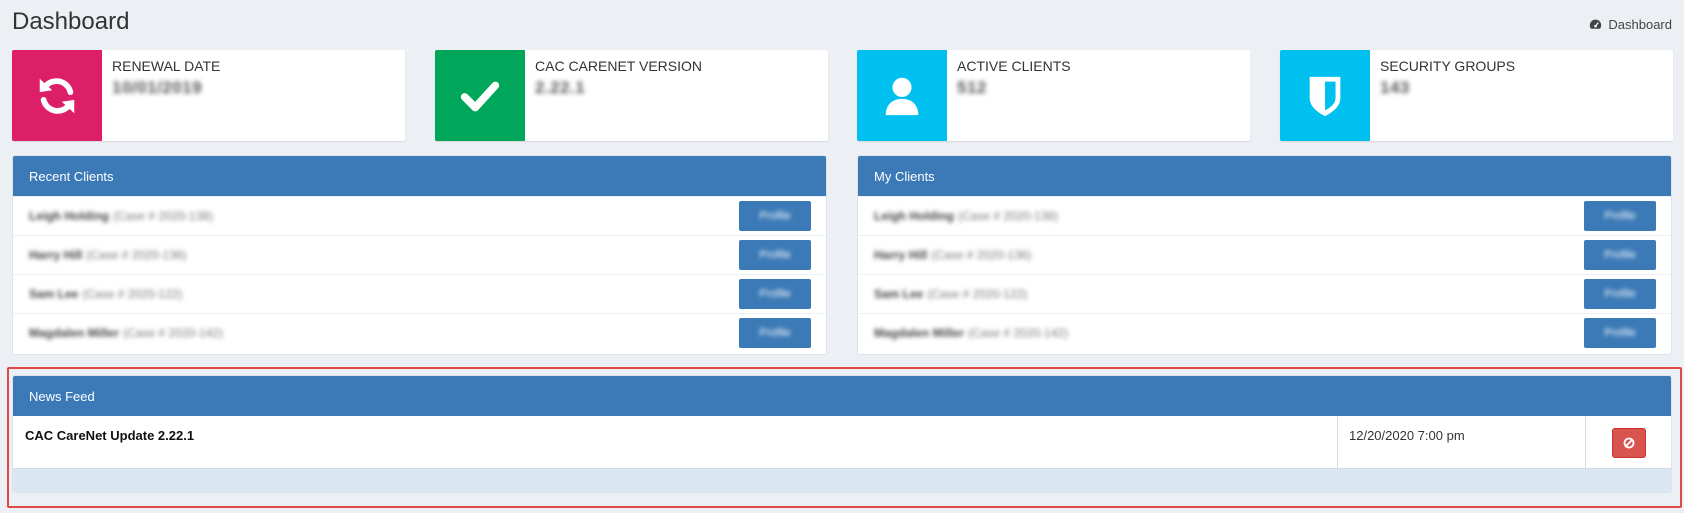 This screenshot has width=1684, height=513. What do you see at coordinates (71, 21) in the screenshot?
I see `page-title: Dashboard` at bounding box center [71, 21].